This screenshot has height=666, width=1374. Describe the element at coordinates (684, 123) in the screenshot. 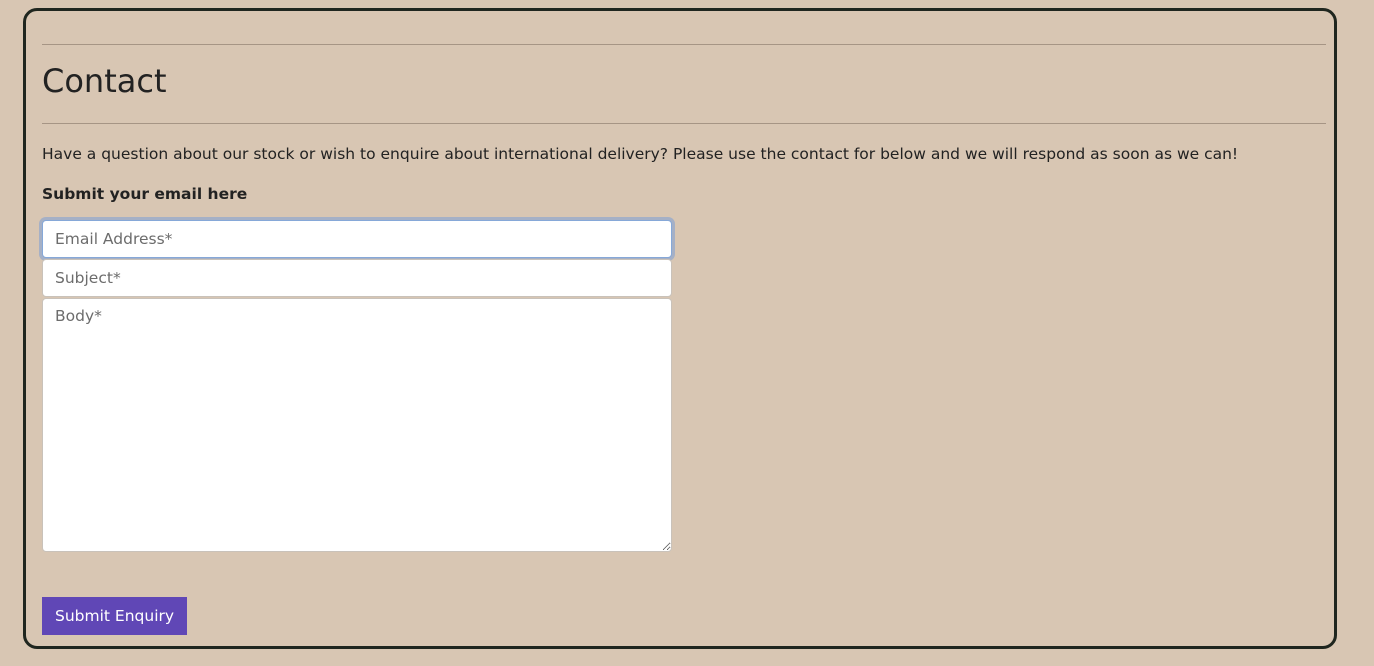

I see `title-divider` at that location.